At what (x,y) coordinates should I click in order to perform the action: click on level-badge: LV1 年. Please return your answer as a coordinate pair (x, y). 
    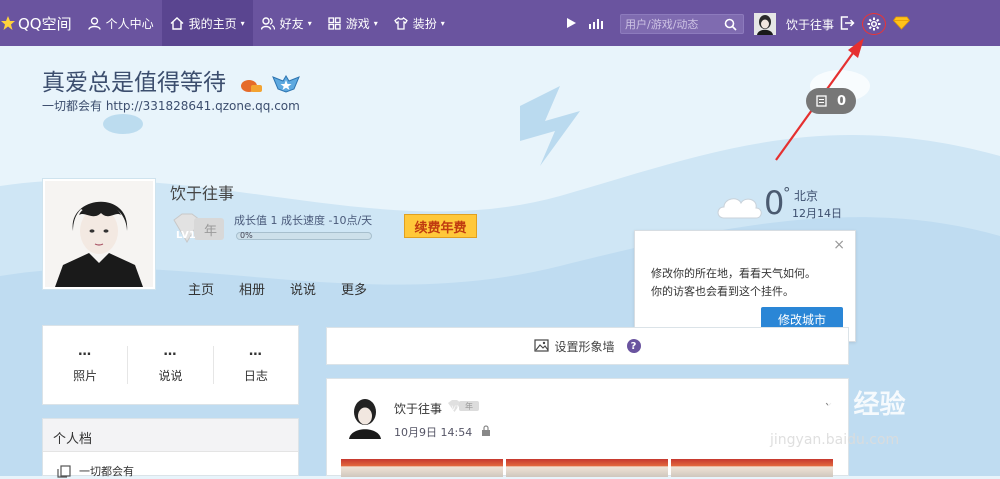
    Looking at the image, I should click on (198, 229).